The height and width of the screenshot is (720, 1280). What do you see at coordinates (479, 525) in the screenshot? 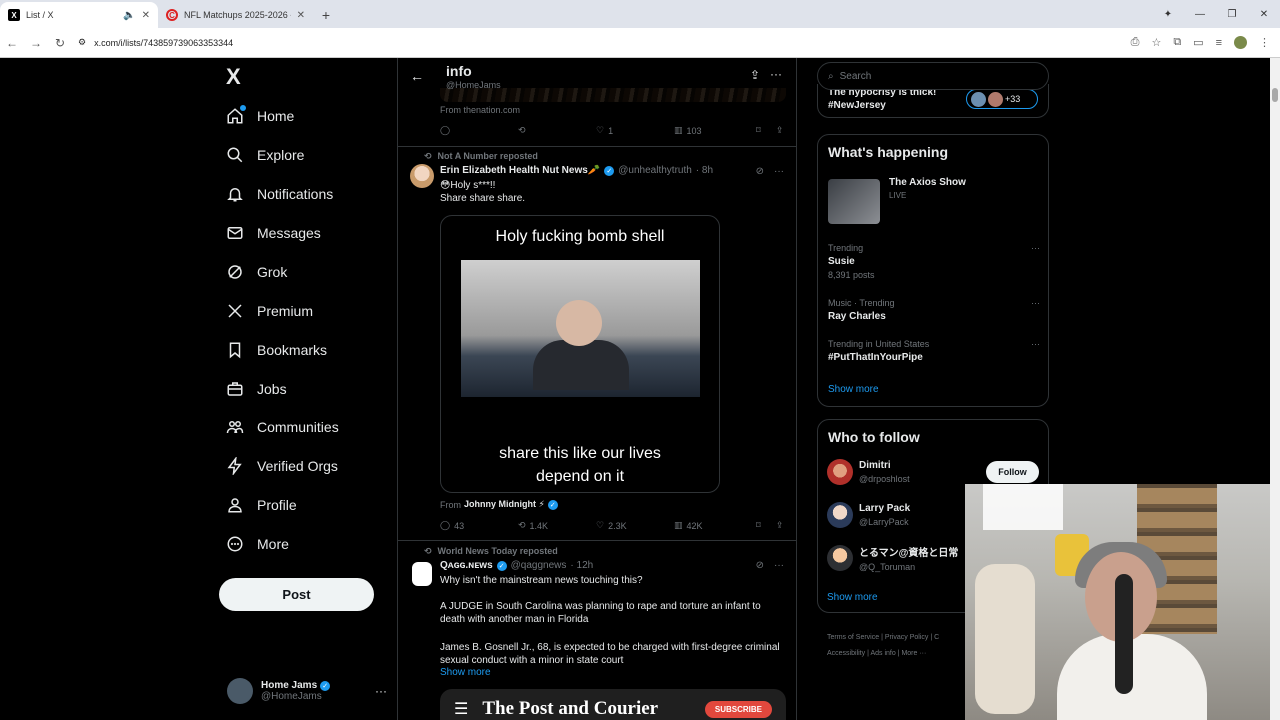
I see `reply-button: ◯ 43` at bounding box center [479, 525].